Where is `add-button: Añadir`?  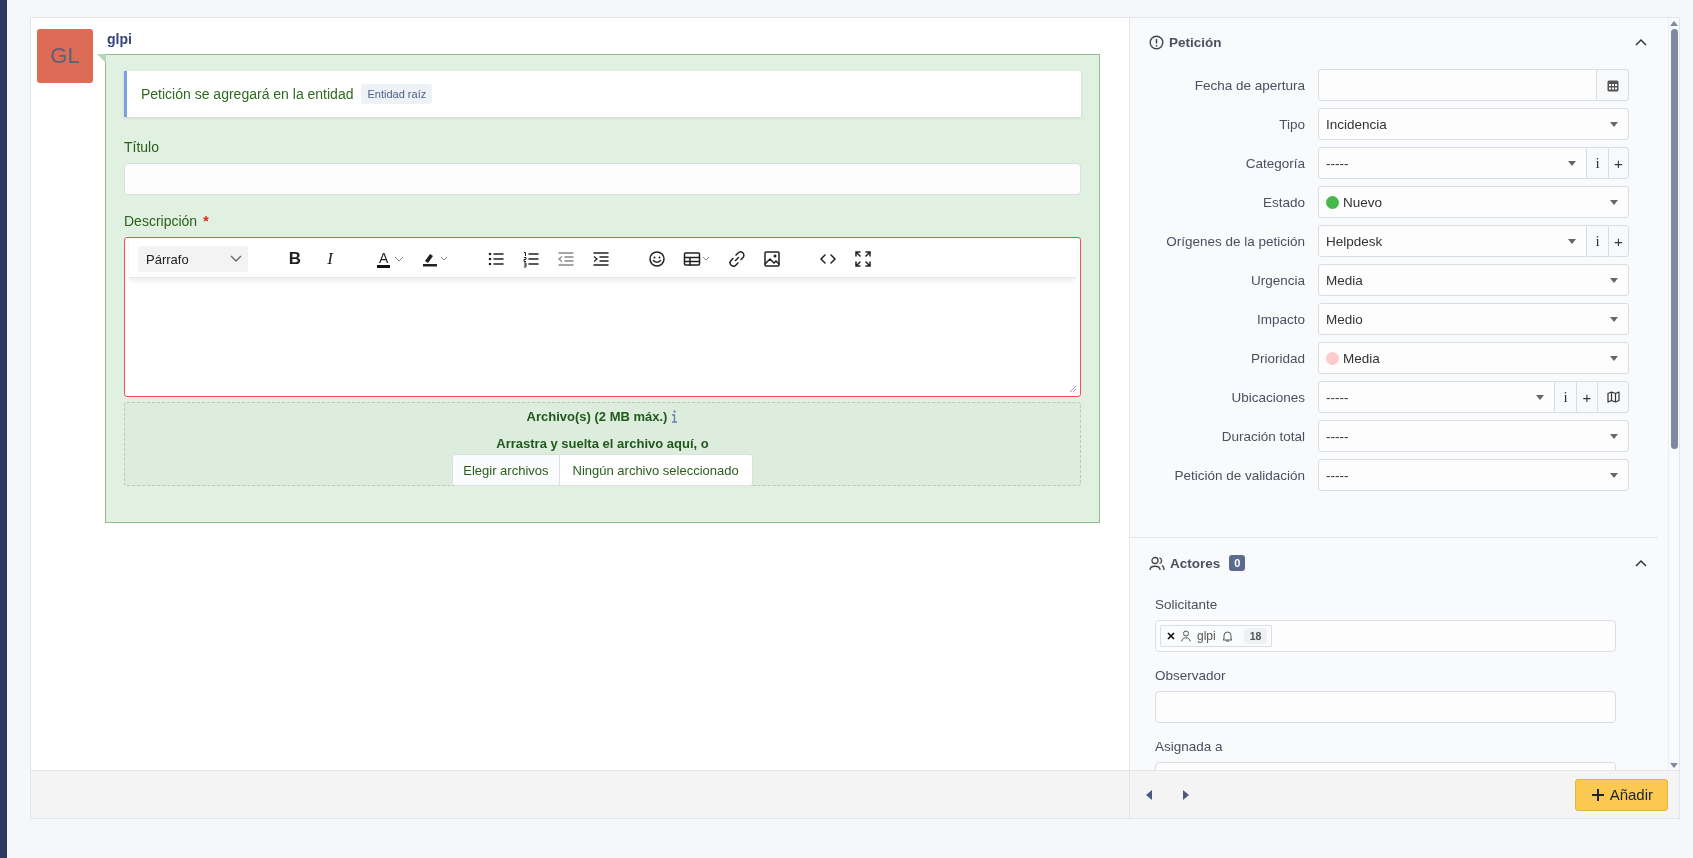 add-button: Añadir is located at coordinates (1621, 794).